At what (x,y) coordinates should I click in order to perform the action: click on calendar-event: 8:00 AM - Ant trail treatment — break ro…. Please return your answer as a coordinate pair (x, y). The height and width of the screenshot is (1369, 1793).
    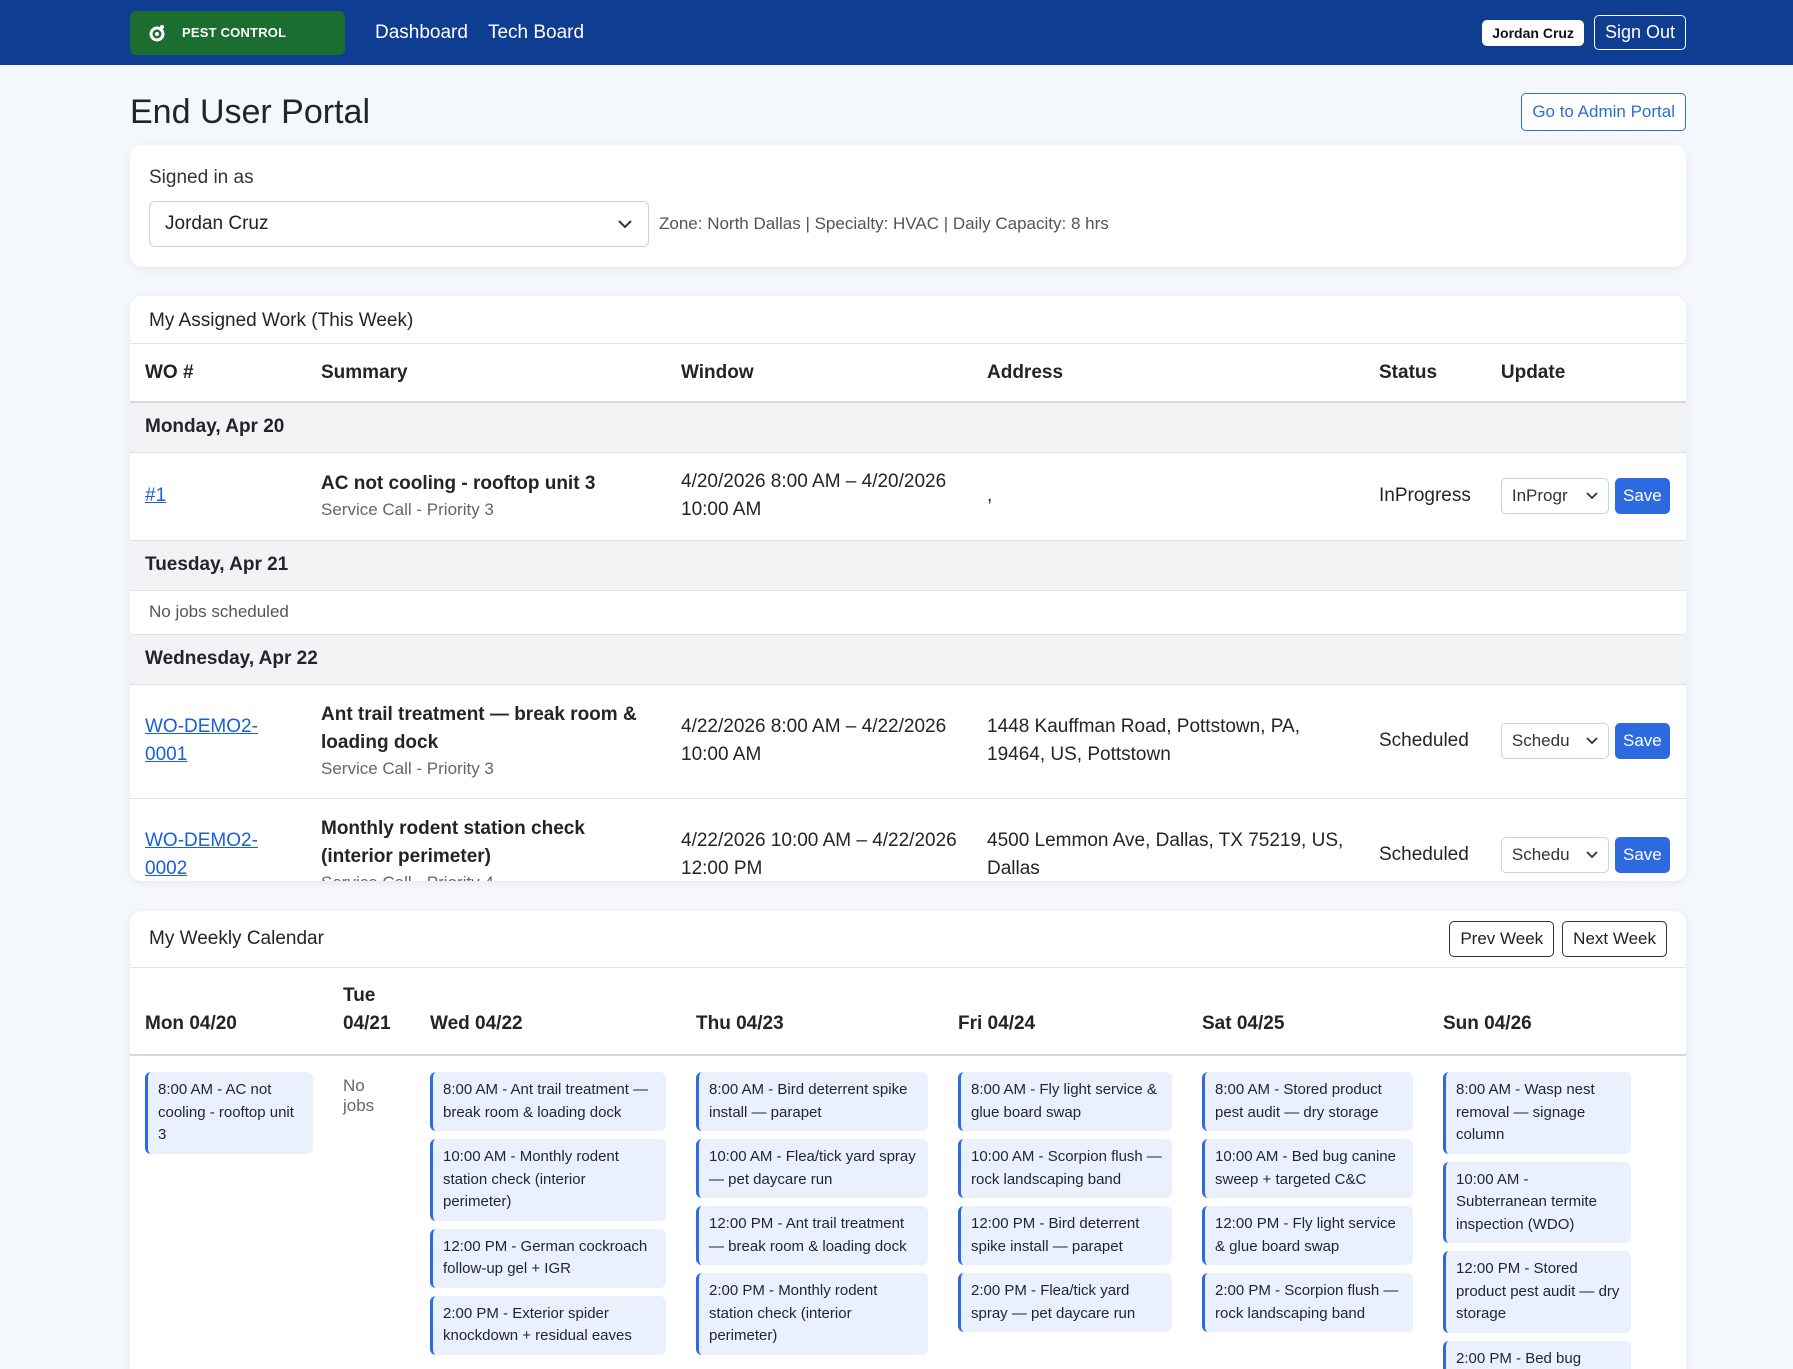
    Looking at the image, I should click on (548, 1101).